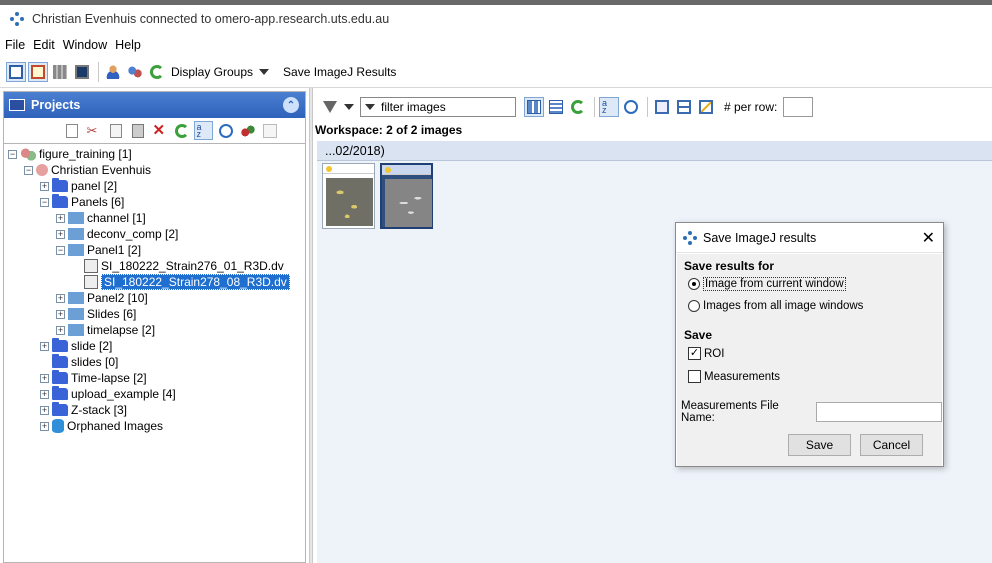 This screenshot has height=563, width=992. What do you see at coordinates (339, 72) in the screenshot?
I see `save-imagej-results-button: Save ImageJ Results` at bounding box center [339, 72].